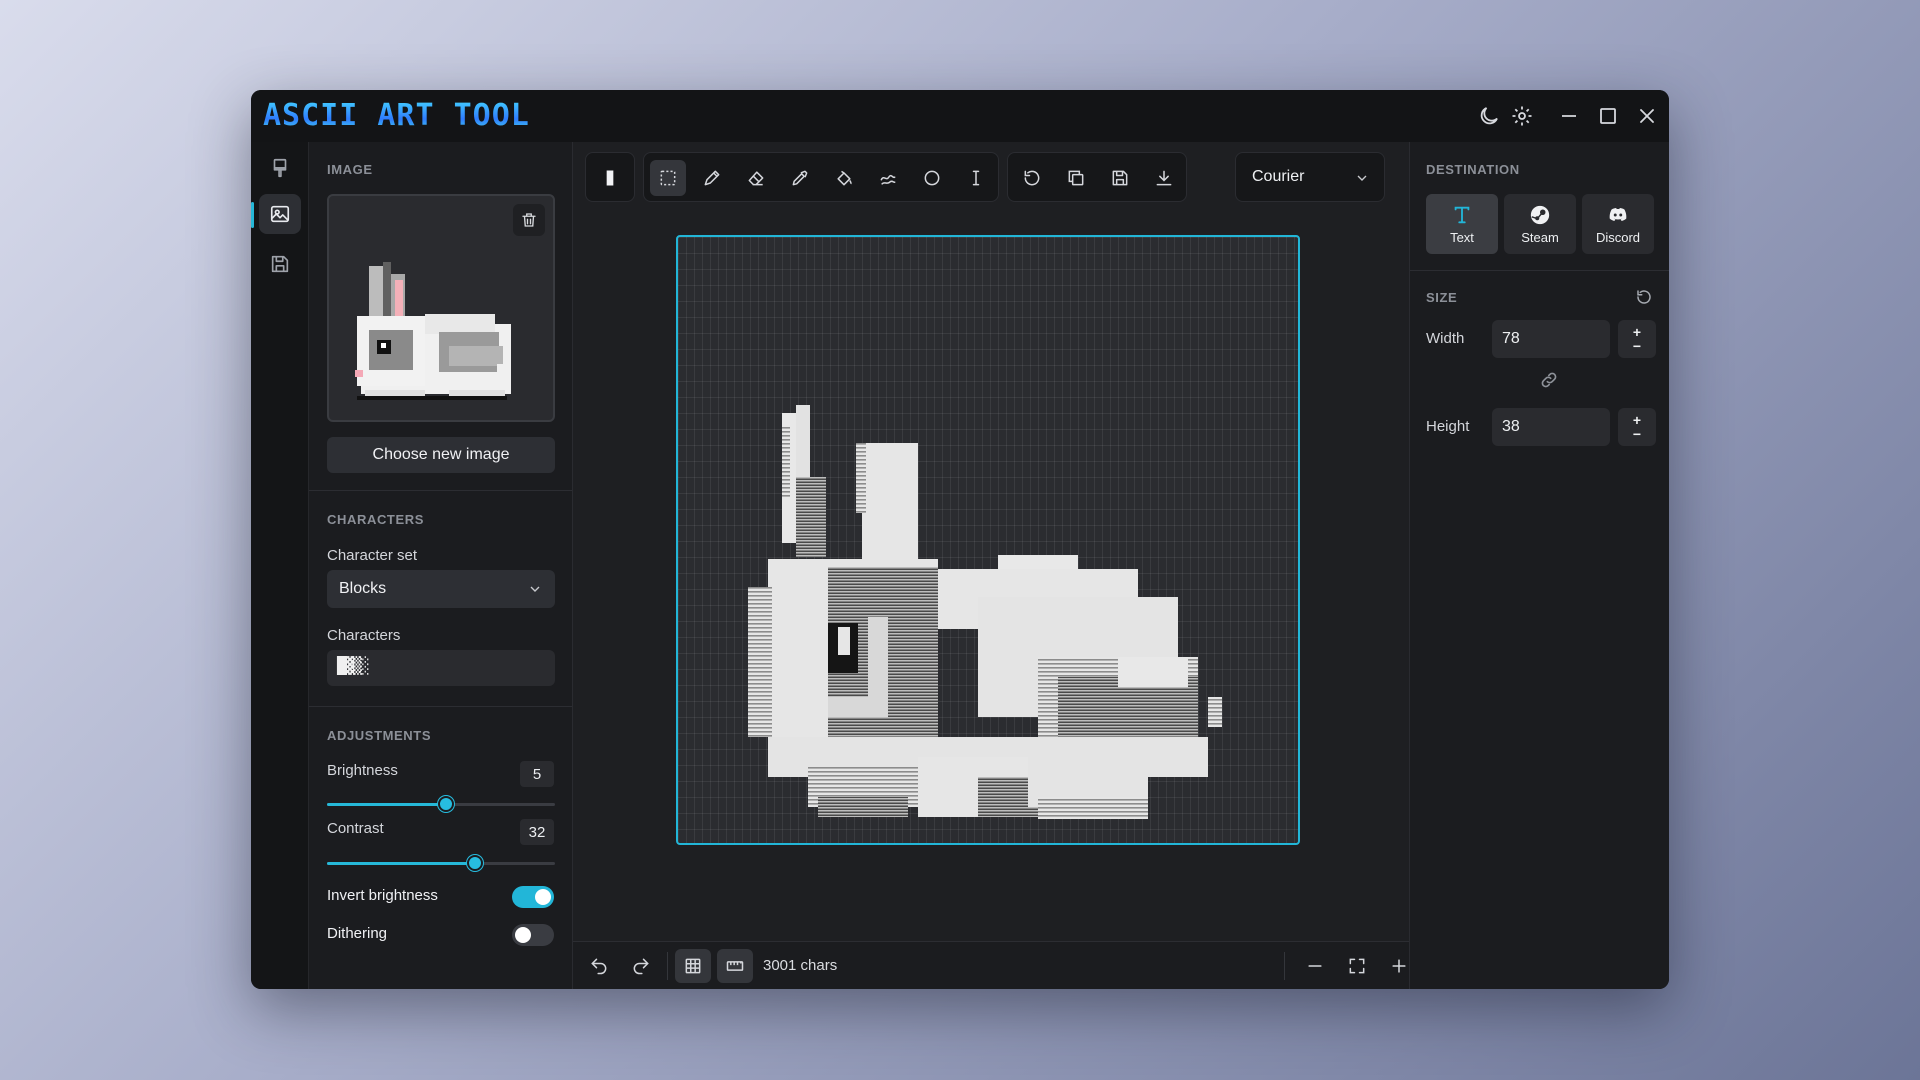 The image size is (1920, 1080). Describe the element at coordinates (441, 308) in the screenshot. I see `source-image-preview` at that location.